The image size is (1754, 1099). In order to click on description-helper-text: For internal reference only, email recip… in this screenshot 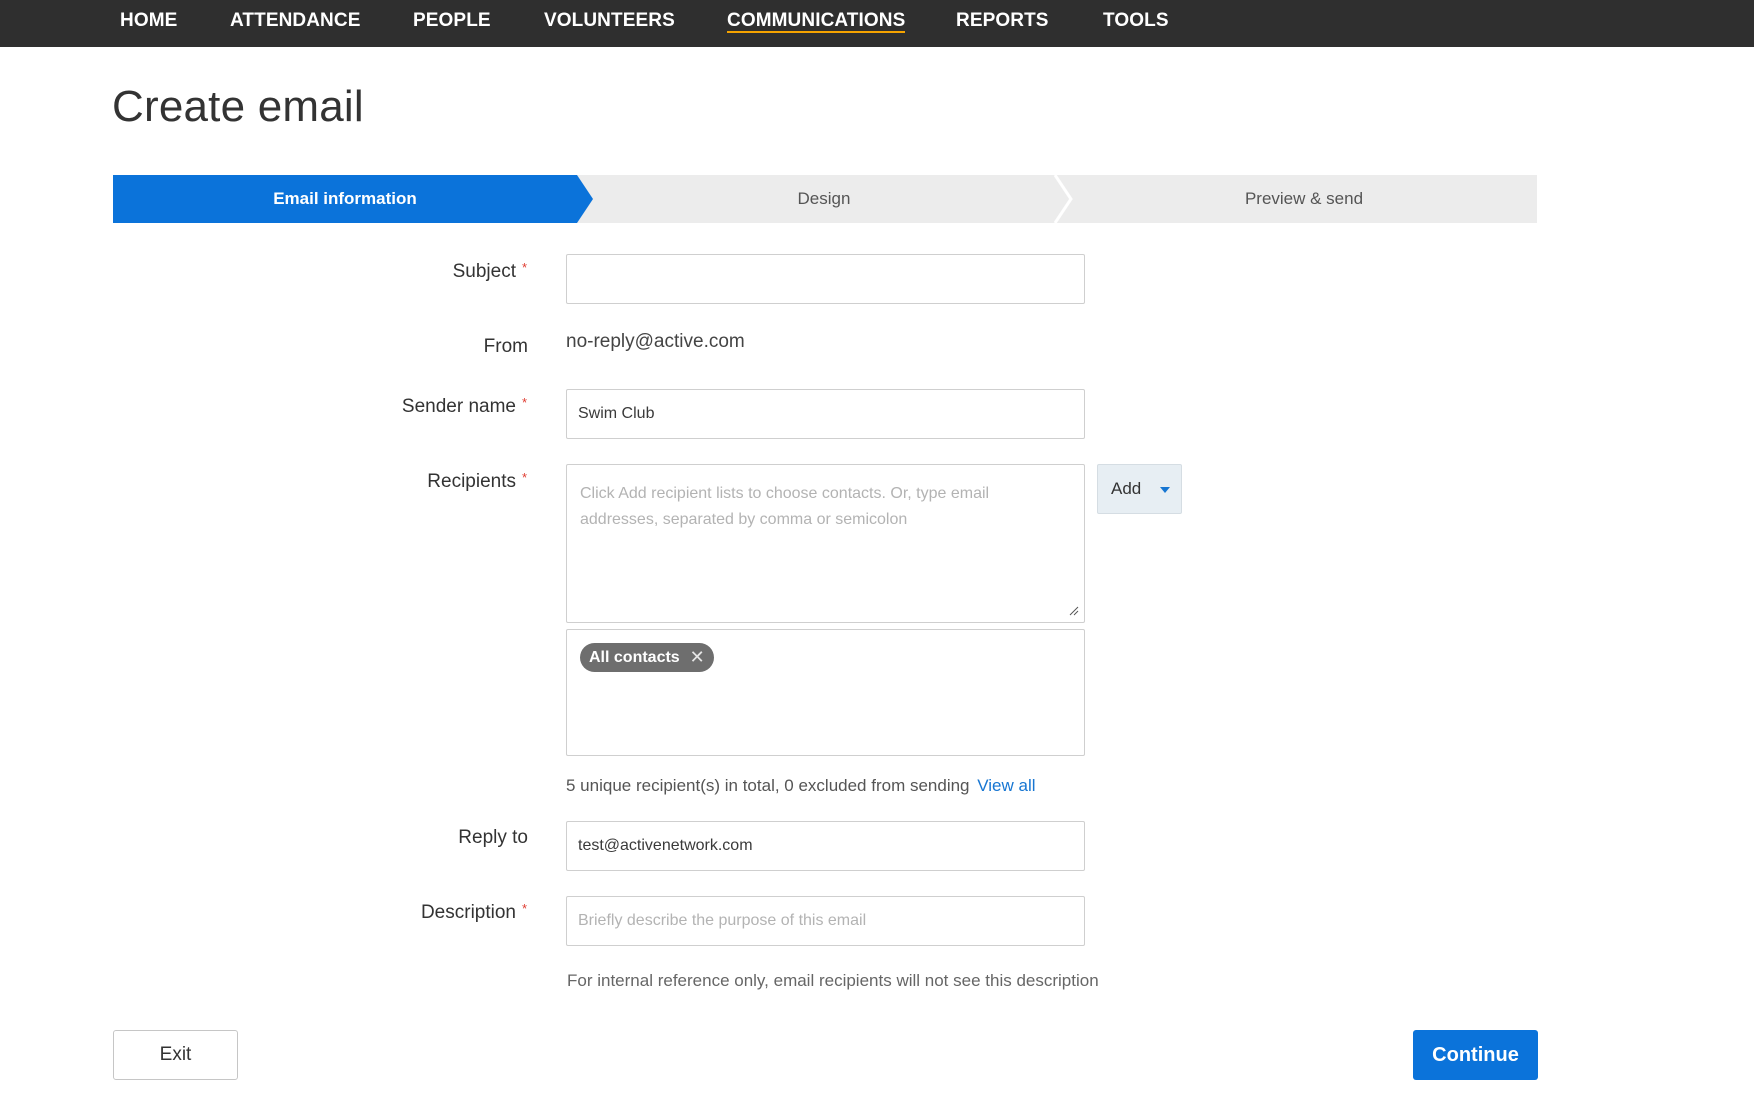, I will do `click(833, 980)`.